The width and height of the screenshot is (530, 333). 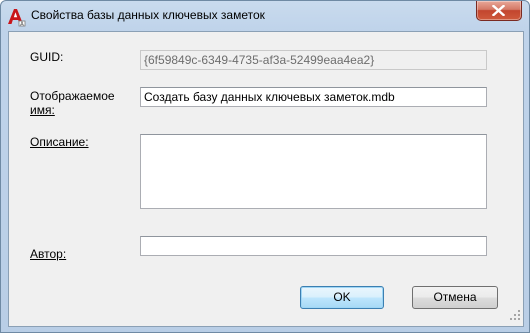 I want to click on close-button, so click(x=499, y=11).